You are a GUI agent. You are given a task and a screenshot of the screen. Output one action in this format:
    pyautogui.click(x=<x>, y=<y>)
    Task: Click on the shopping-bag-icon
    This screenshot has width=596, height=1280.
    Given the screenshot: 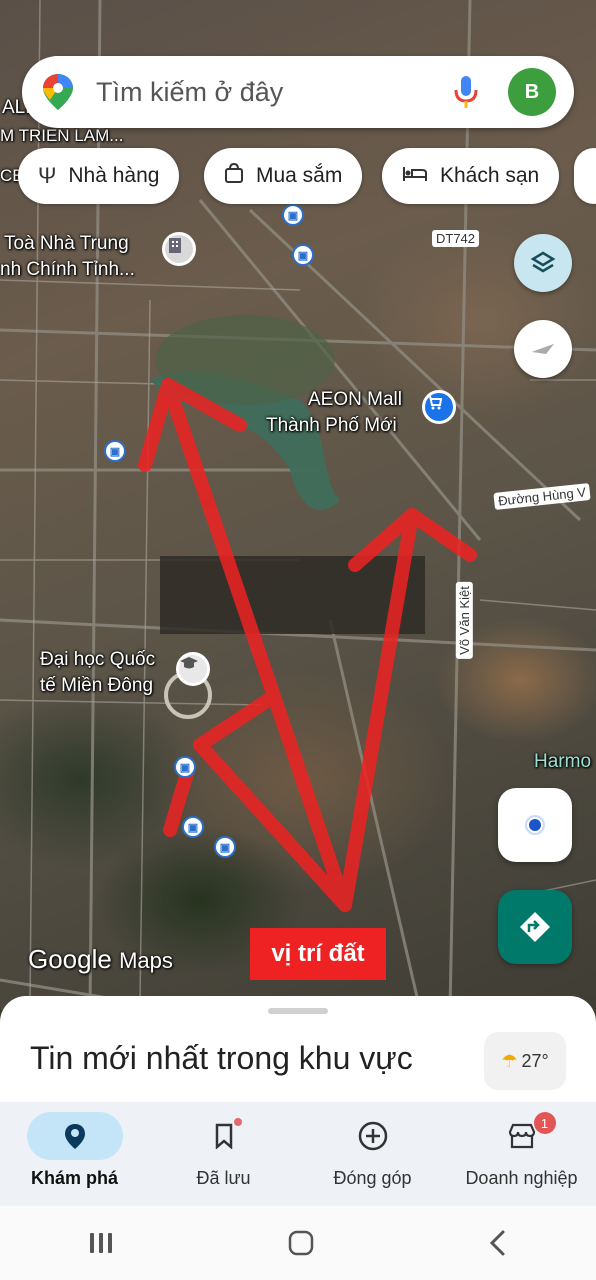 What is the action you would take?
    pyautogui.click(x=234, y=176)
    